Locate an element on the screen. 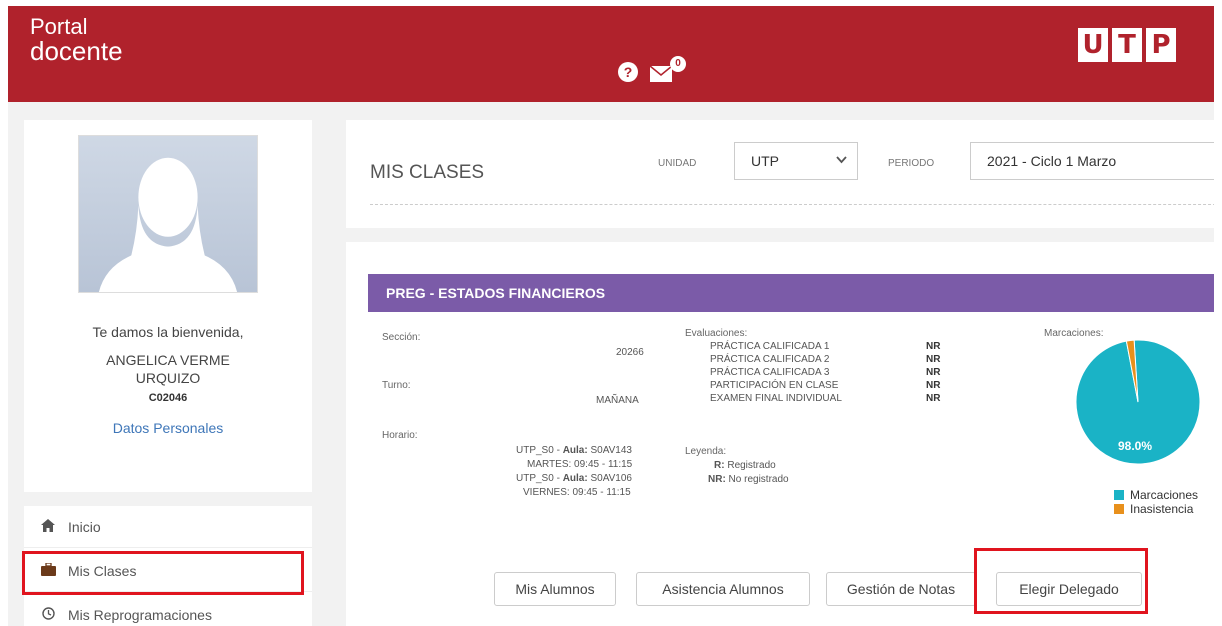  home-icon is located at coordinates (48, 526).